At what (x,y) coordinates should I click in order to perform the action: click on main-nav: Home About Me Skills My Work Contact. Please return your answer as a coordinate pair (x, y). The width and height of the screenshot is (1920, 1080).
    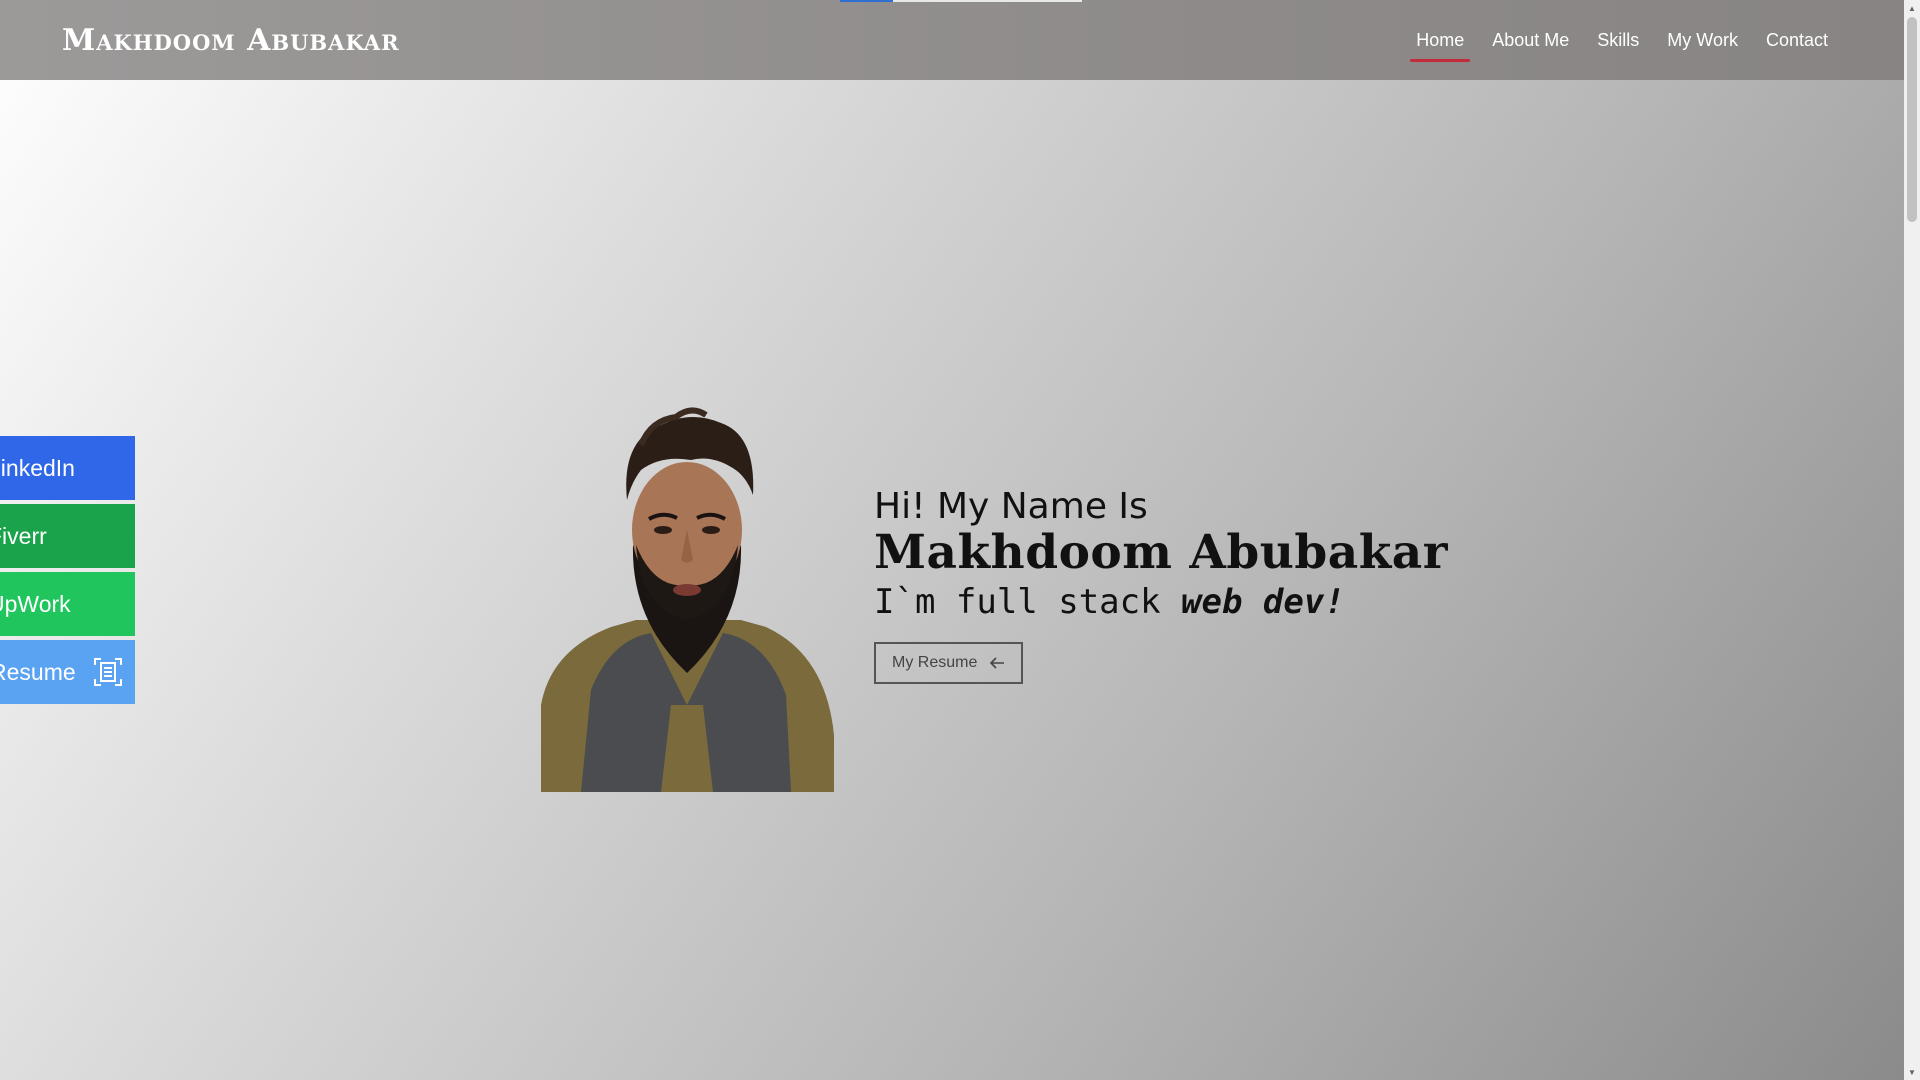
    Looking at the image, I should click on (1622, 42).